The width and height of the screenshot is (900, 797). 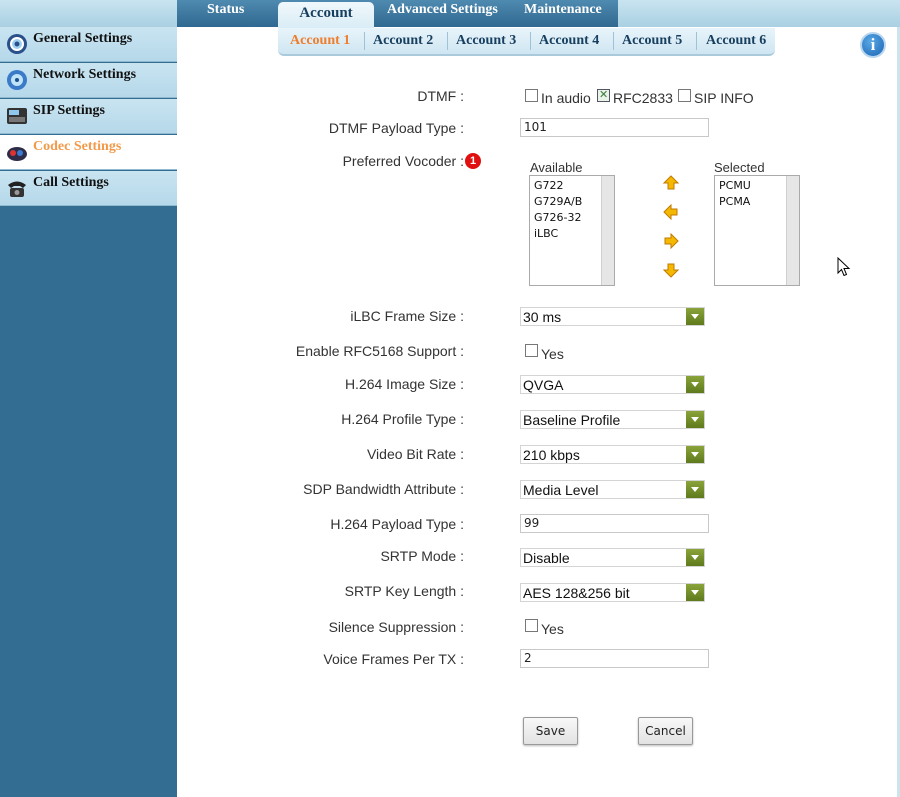 I want to click on available-codecs-list: G722 G729A/B G726-32 iLBC, so click(x=572, y=230).